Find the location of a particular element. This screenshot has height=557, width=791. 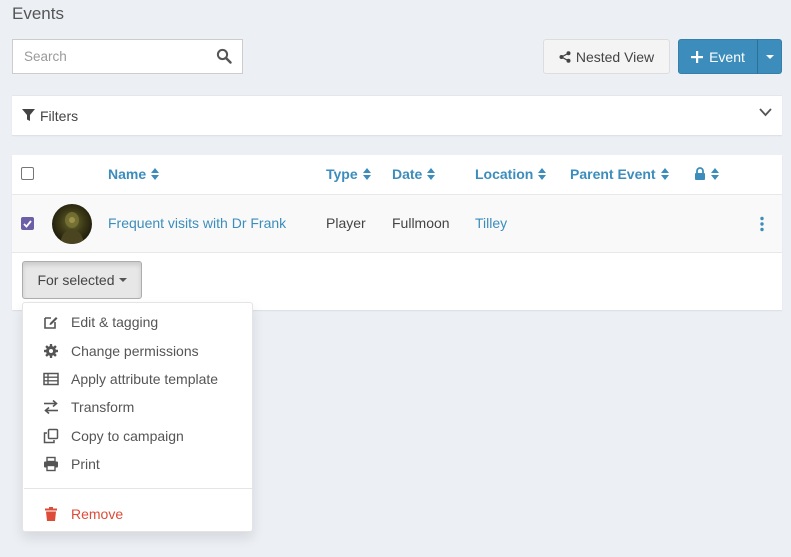

for-selected-label: For selected is located at coordinates (76, 280).